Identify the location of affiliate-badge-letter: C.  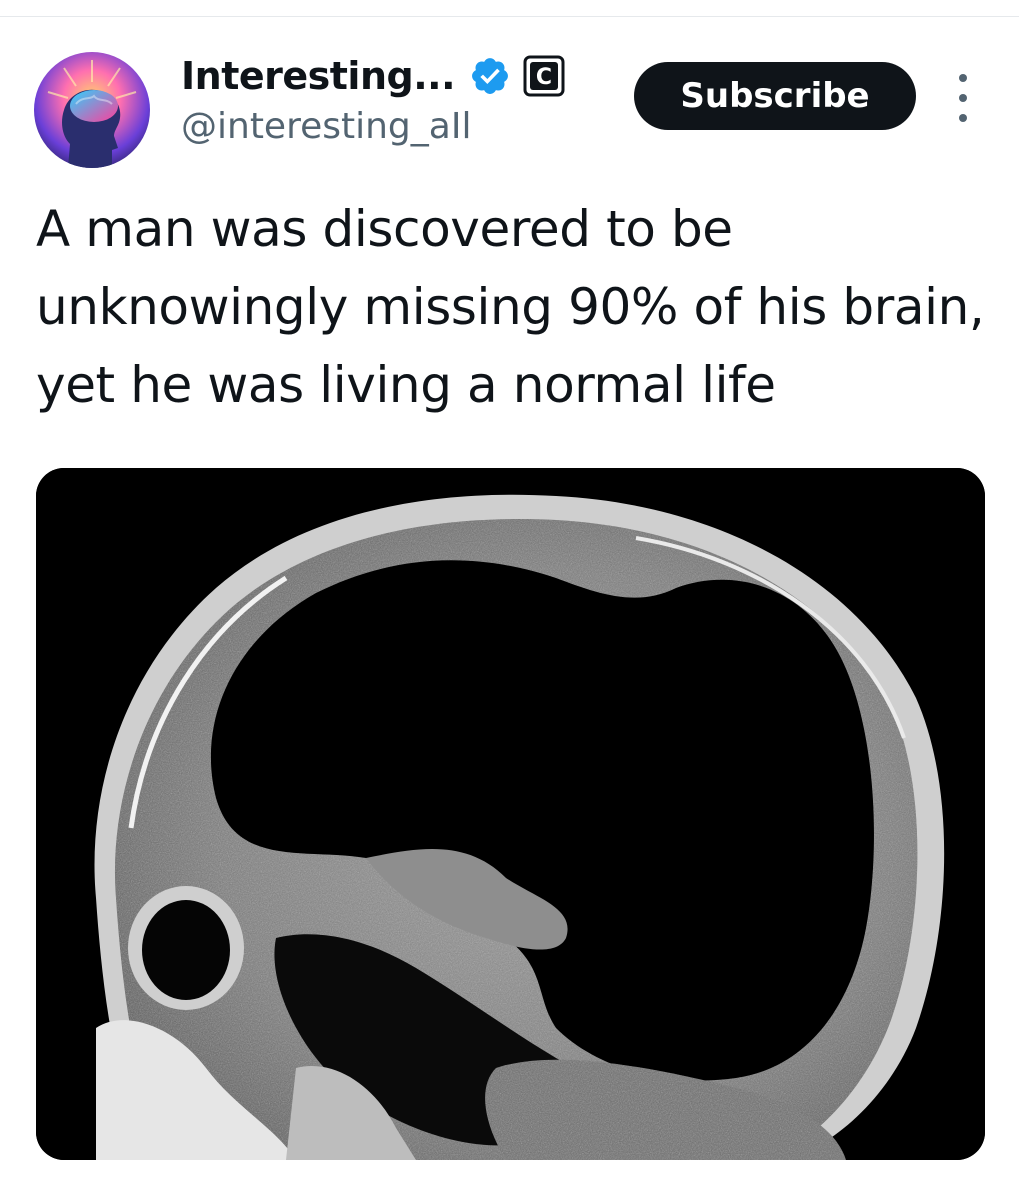
(544, 77).